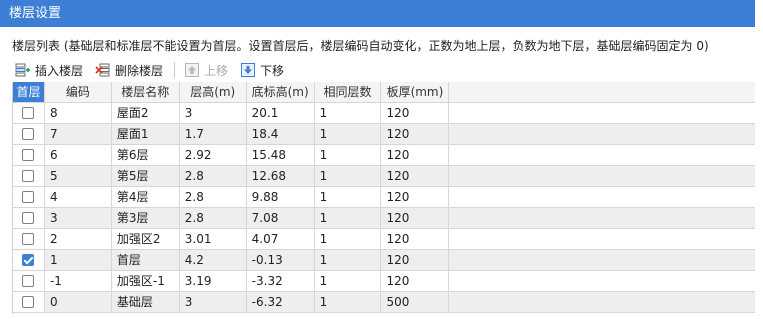  I want to click on cell-slab-thickness: 500, so click(415, 302).